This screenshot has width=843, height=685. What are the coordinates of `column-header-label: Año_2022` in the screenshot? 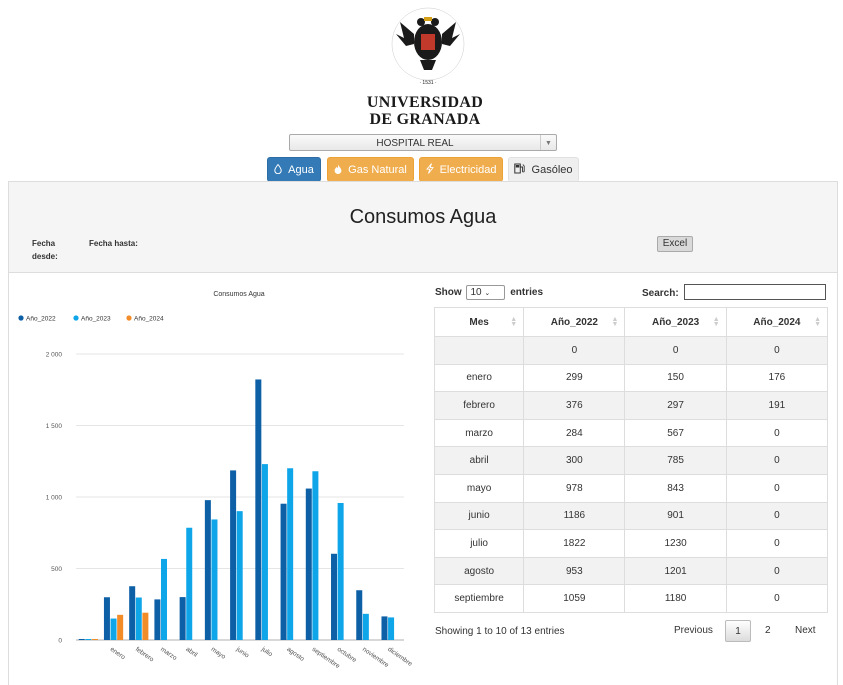 It's located at (574, 322).